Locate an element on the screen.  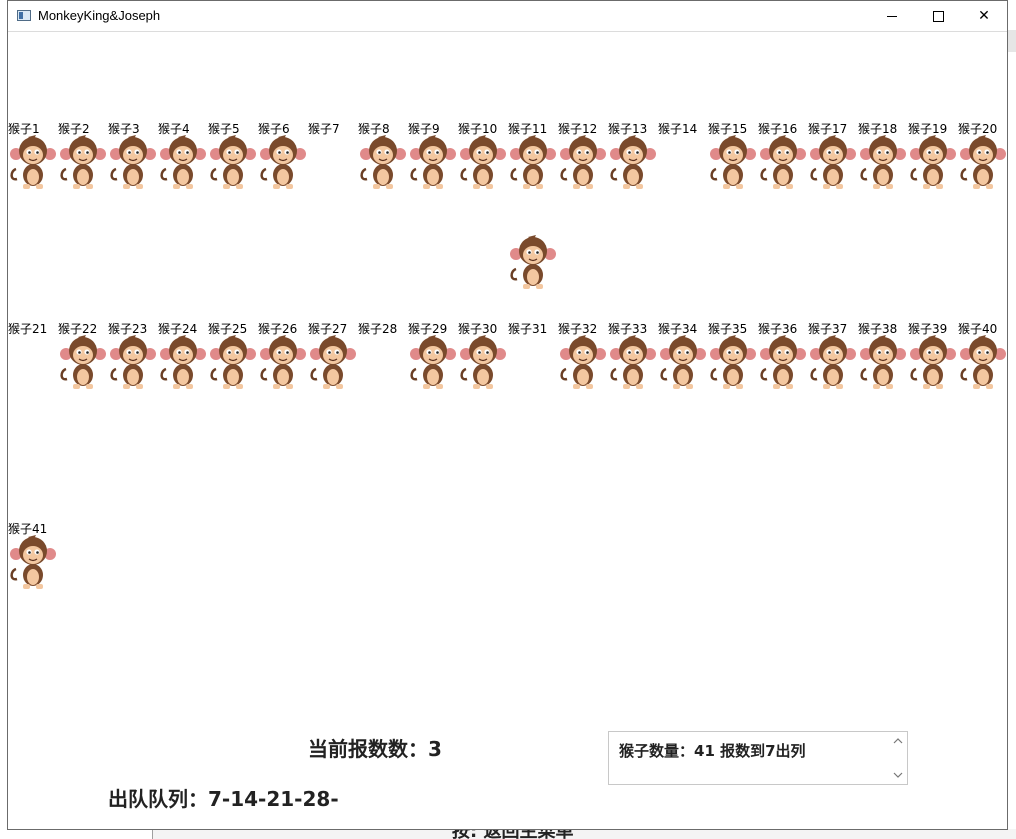
current-count-label: 当前报数数：3 is located at coordinates (375, 749).